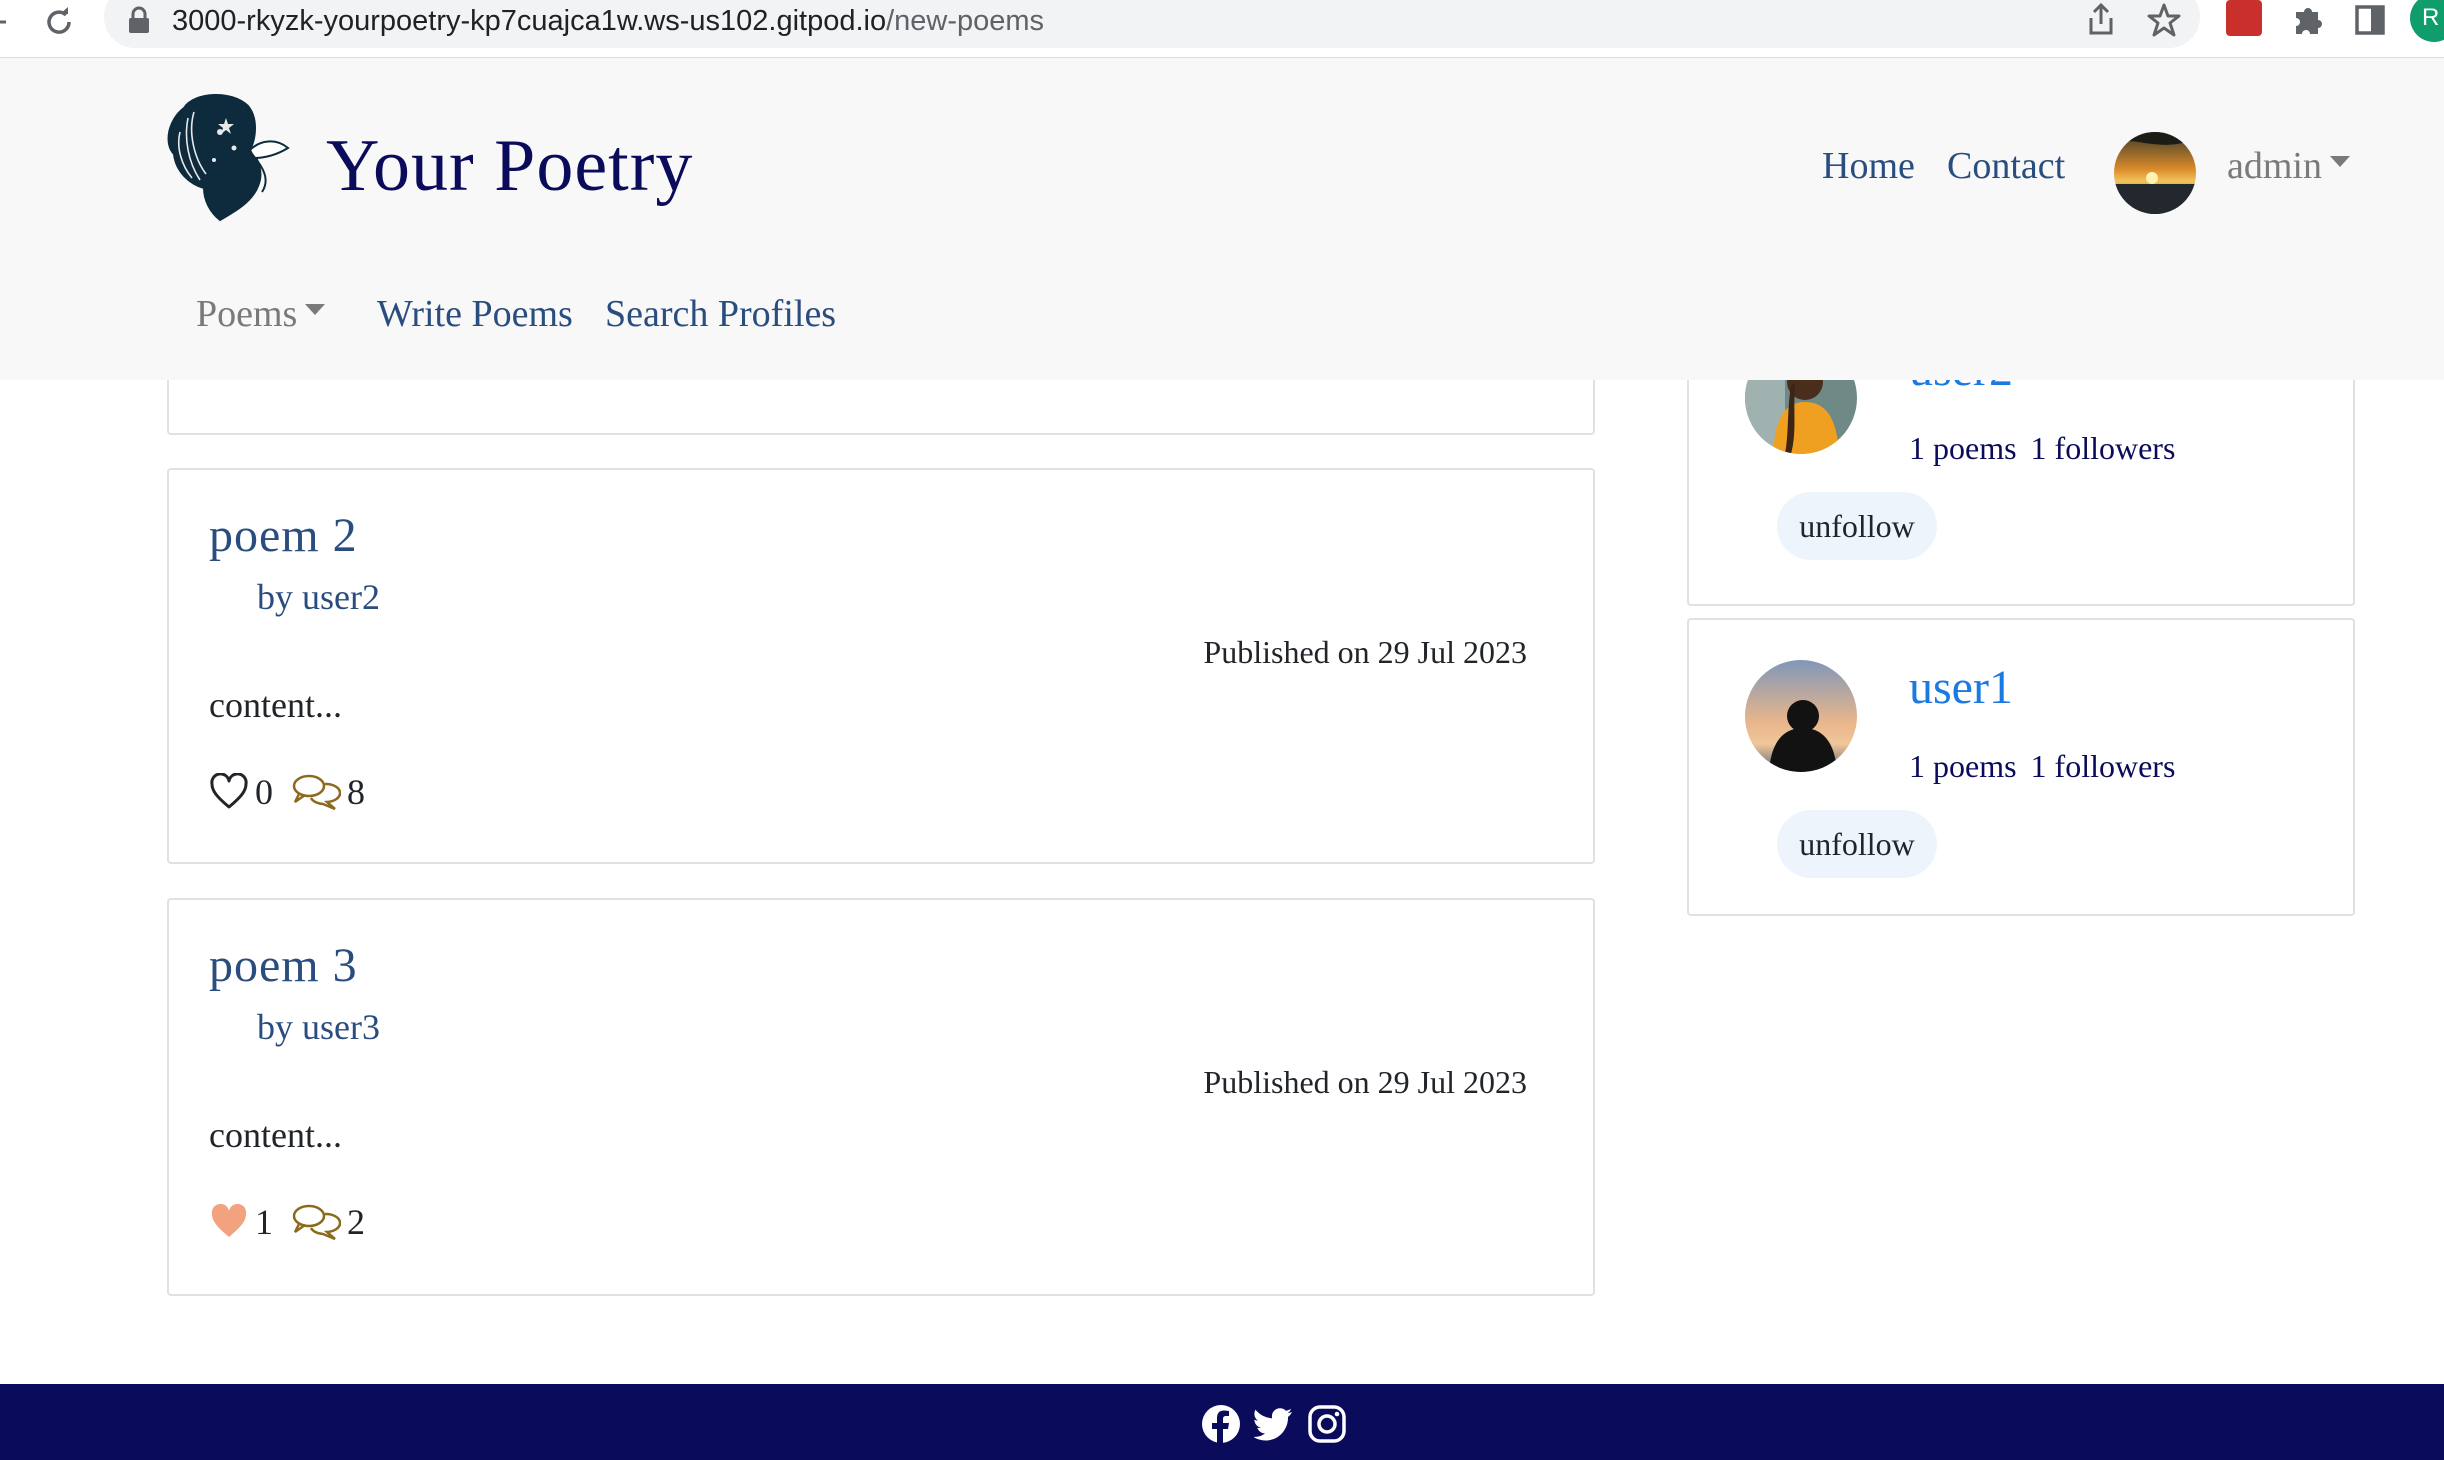 Image resolution: width=2444 pixels, height=1460 pixels. I want to click on poem-title-link: poem 3, so click(283, 965).